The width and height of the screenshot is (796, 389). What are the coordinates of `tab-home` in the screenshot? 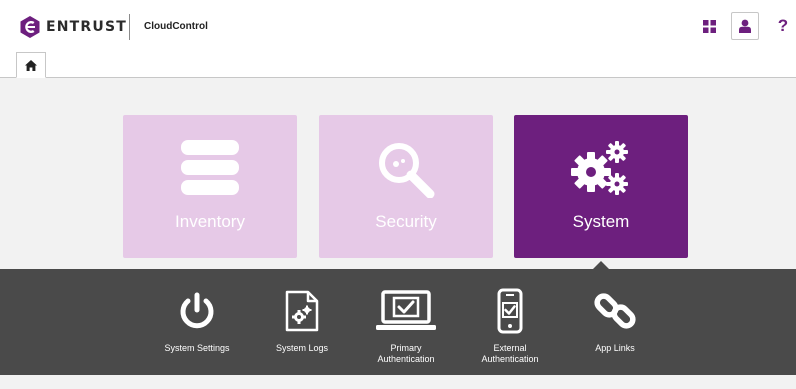 It's located at (31, 65).